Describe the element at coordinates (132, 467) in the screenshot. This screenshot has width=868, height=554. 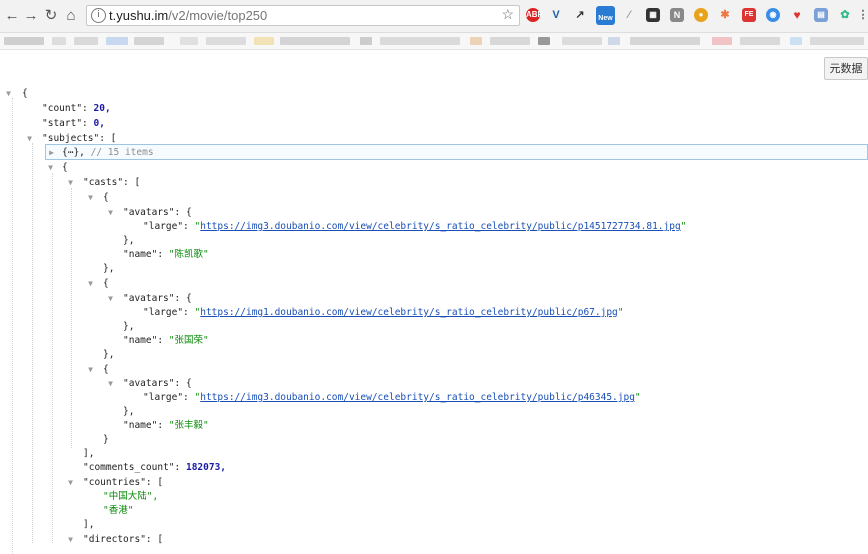
I see `json-key: "comments_count":` at that location.